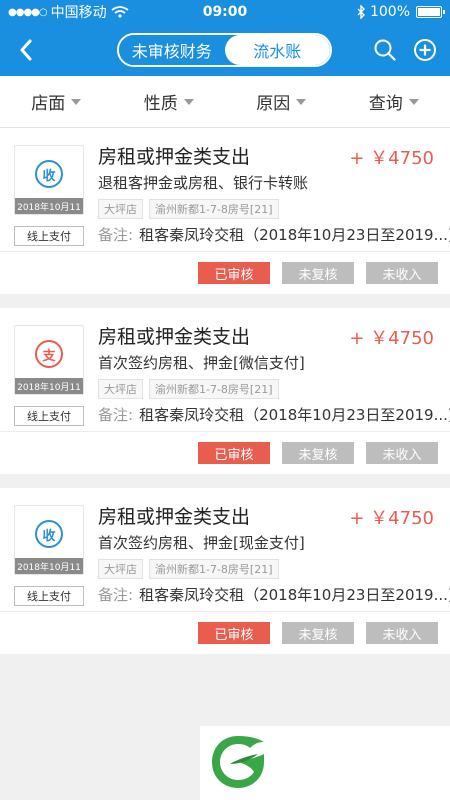 This screenshot has width=450, height=800. I want to click on chevron-left-icon, so click(26, 50).